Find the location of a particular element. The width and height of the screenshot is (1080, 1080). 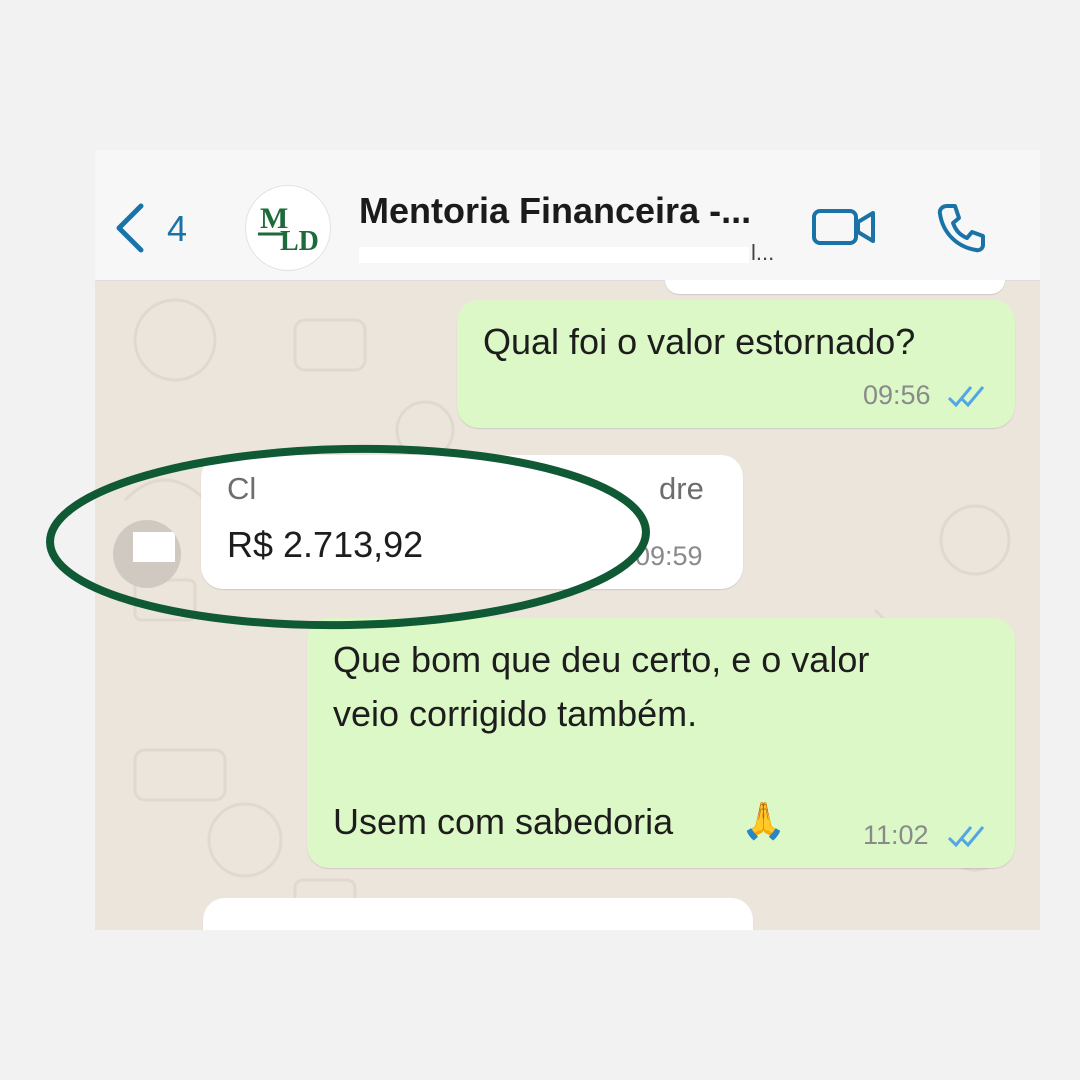

praying-hands-emoji: 🙏 is located at coordinates (763, 821).